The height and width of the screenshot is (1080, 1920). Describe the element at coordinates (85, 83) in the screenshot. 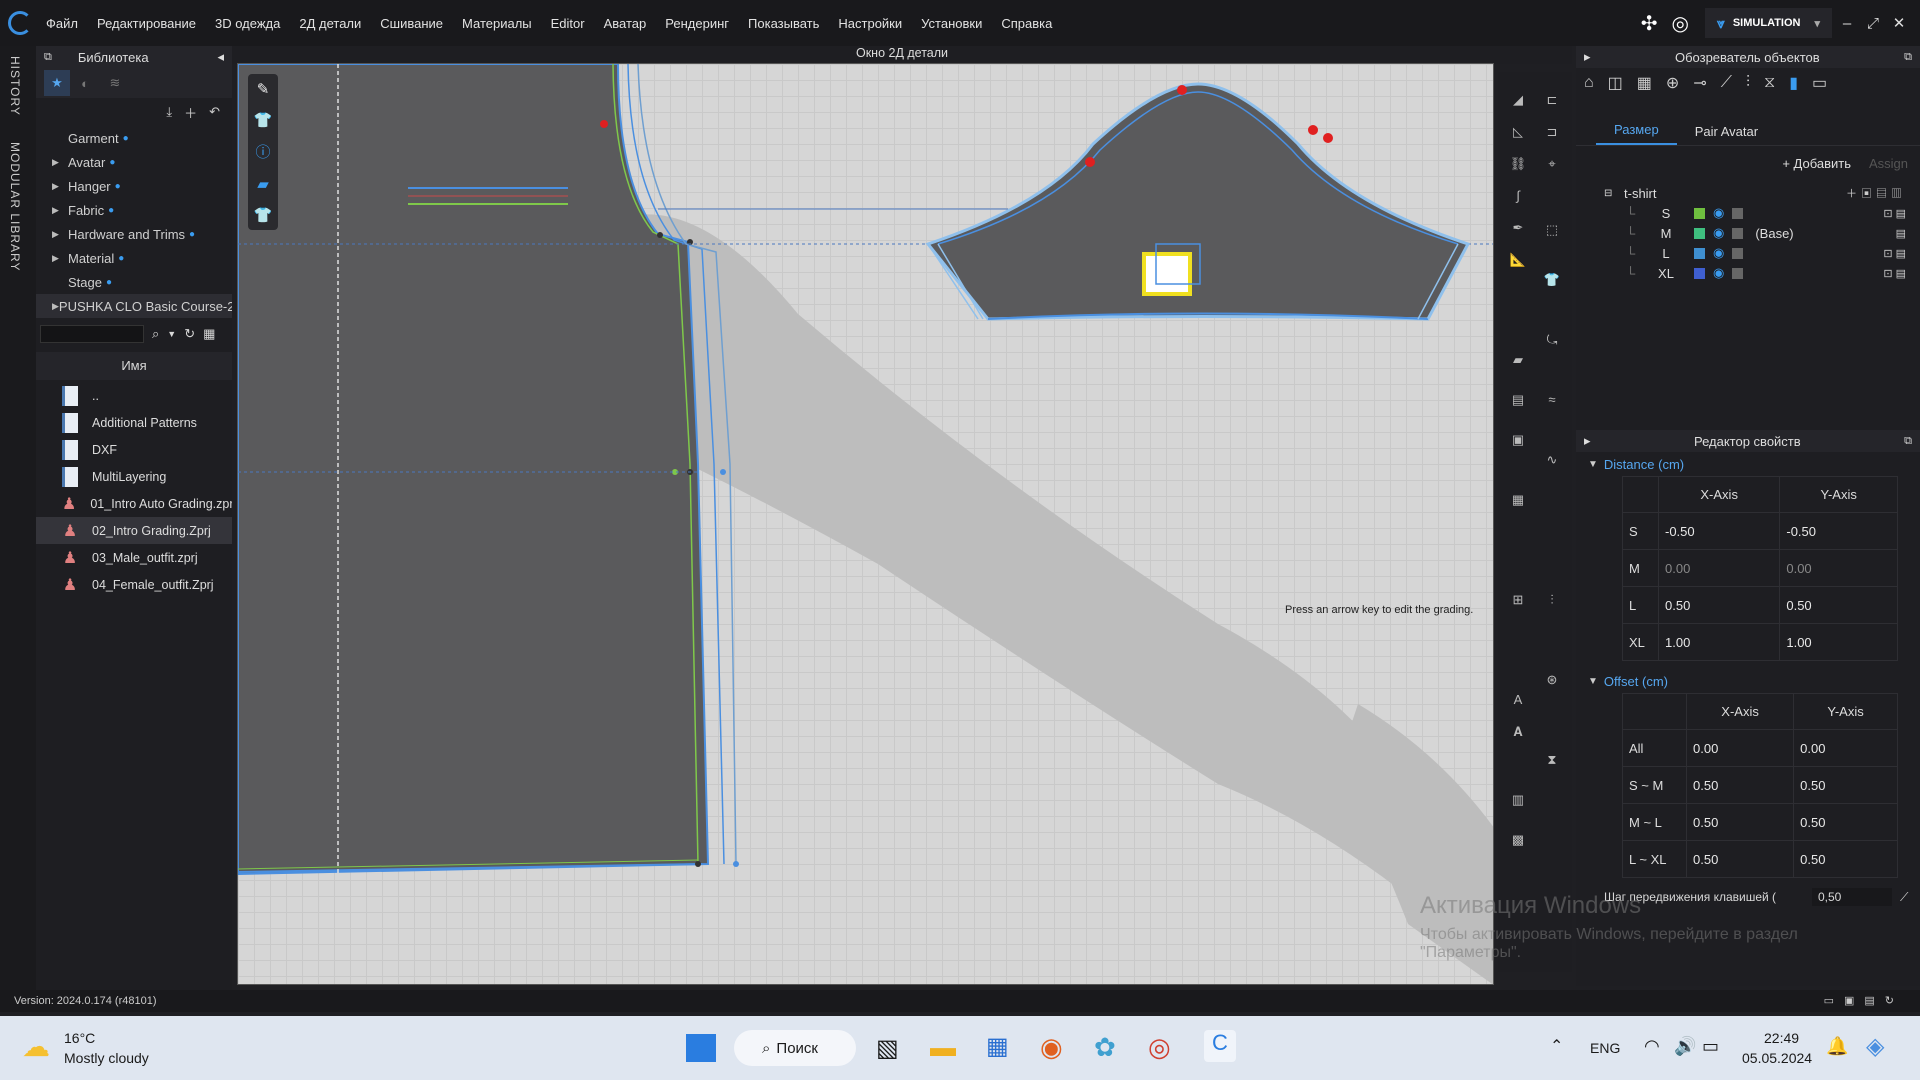

I see `clo-library-icon: ◐` at that location.